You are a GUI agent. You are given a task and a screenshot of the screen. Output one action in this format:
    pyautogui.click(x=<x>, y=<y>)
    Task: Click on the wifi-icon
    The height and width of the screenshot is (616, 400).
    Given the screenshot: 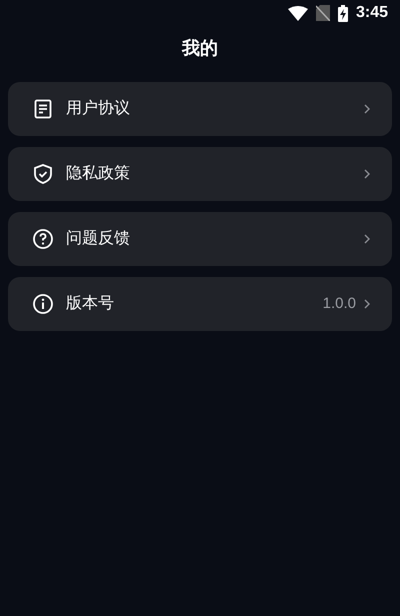 What is the action you would take?
    pyautogui.click(x=298, y=13)
    